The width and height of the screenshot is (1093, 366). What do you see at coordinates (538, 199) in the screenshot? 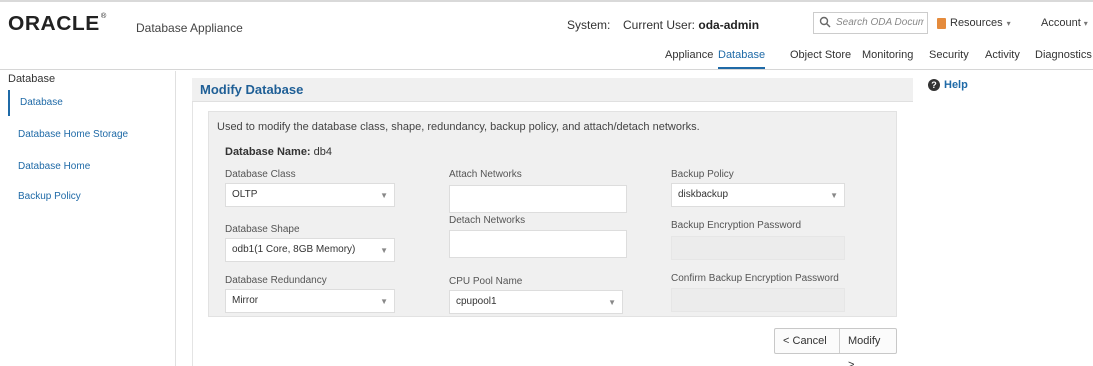
I see `attach-networks-input` at bounding box center [538, 199].